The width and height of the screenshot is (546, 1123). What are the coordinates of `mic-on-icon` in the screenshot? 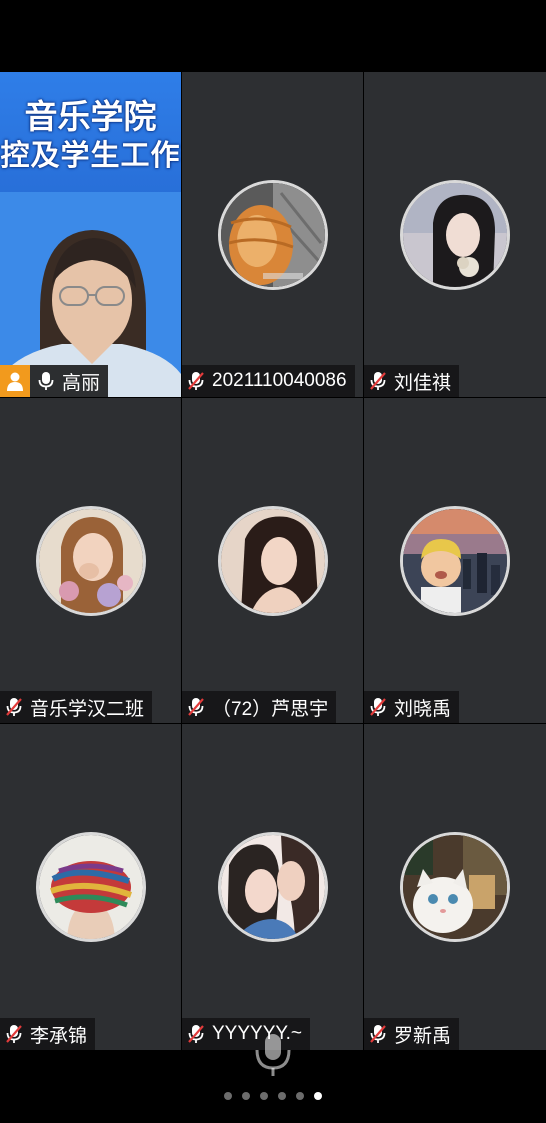 It's located at (46, 381).